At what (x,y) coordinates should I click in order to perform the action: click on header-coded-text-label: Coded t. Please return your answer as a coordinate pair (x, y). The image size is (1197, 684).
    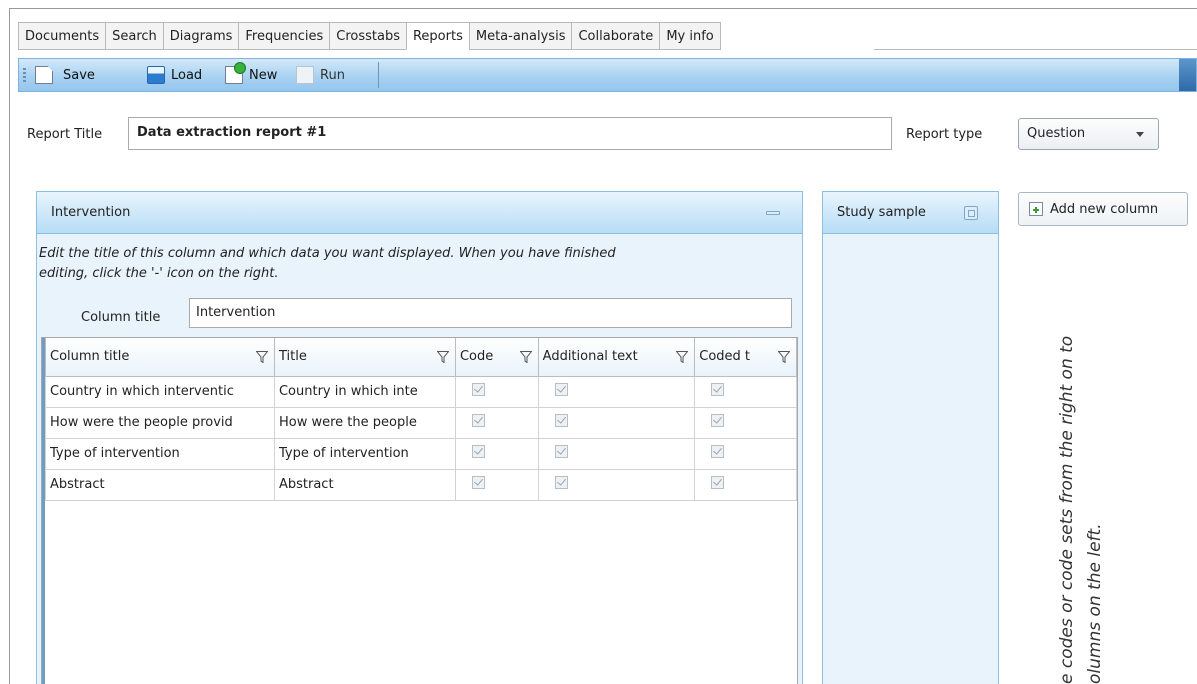
    Looking at the image, I should click on (725, 357).